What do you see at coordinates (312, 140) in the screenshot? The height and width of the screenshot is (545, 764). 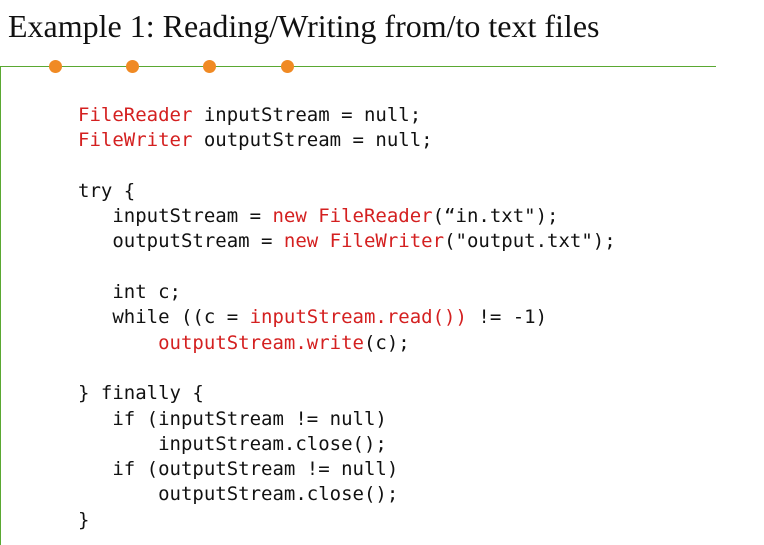 I see `code-token: outputStream = null;` at bounding box center [312, 140].